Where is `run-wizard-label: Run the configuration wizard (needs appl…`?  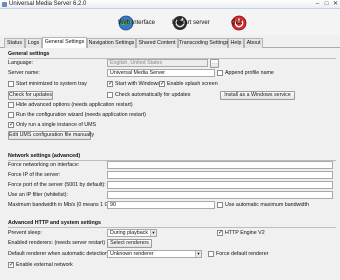
run-wizard-label: Run the configuration wizard (needs appl… is located at coordinates (81, 115).